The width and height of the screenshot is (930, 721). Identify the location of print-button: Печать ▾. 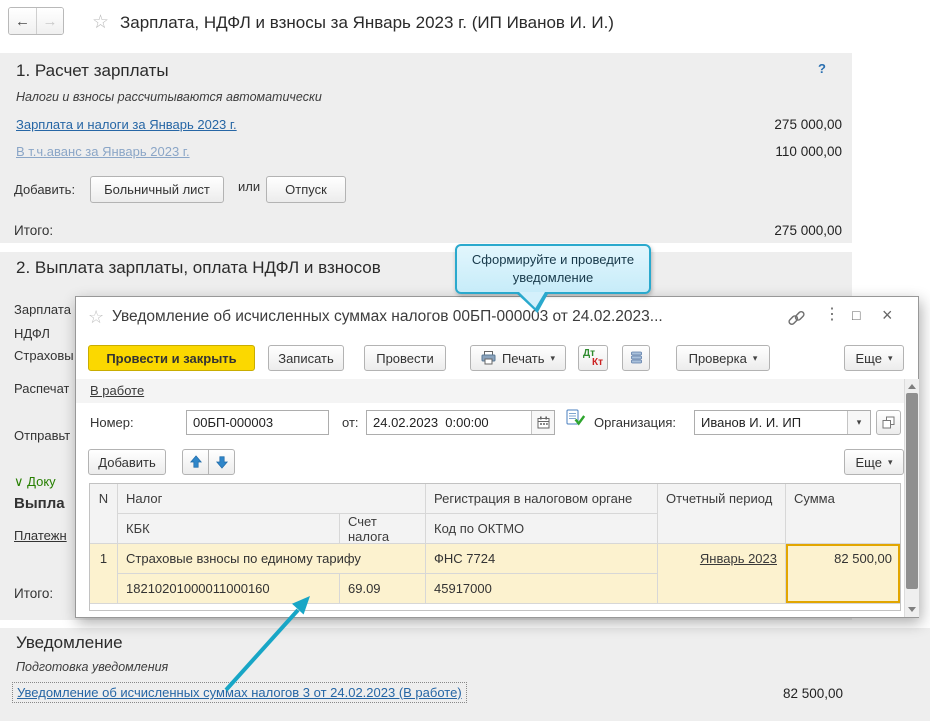
(518, 358).